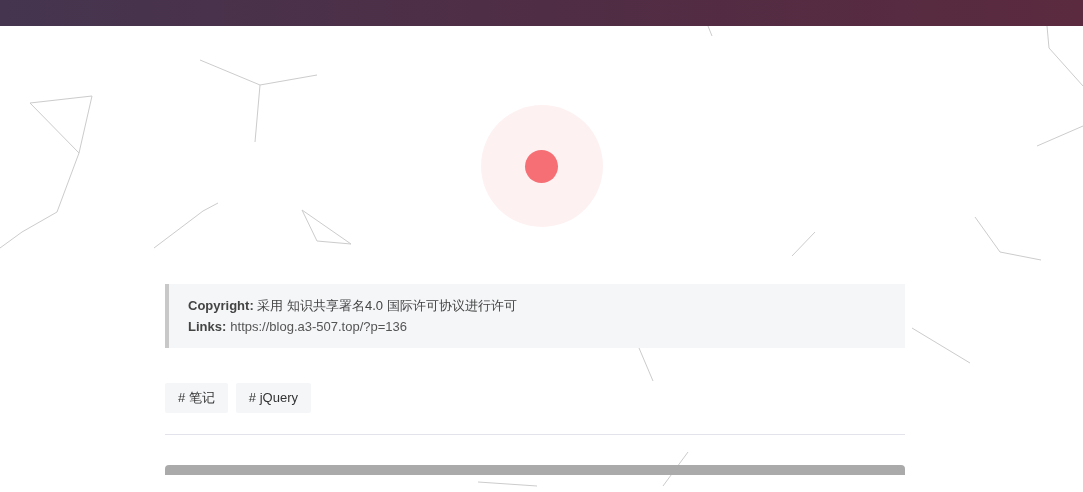 This screenshot has height=492, width=1083. I want to click on links-label: Links:, so click(207, 327).